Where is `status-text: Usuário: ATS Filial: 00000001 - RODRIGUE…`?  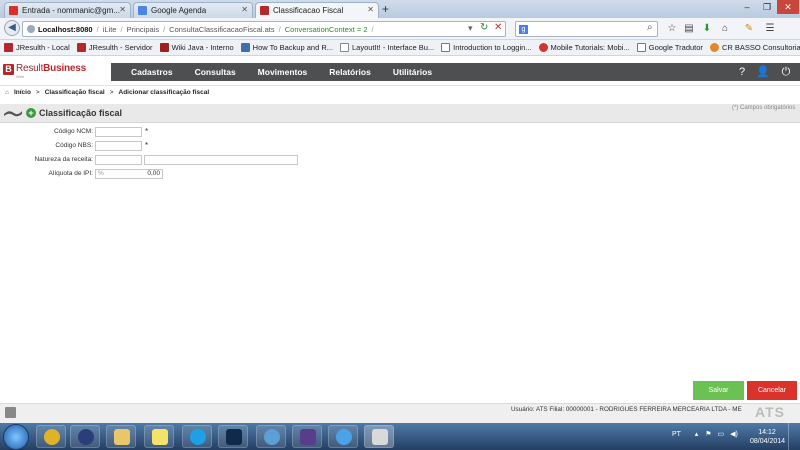
status-text: Usuário: ATS Filial: 00000001 - RODRIGUE… is located at coordinates (626, 409).